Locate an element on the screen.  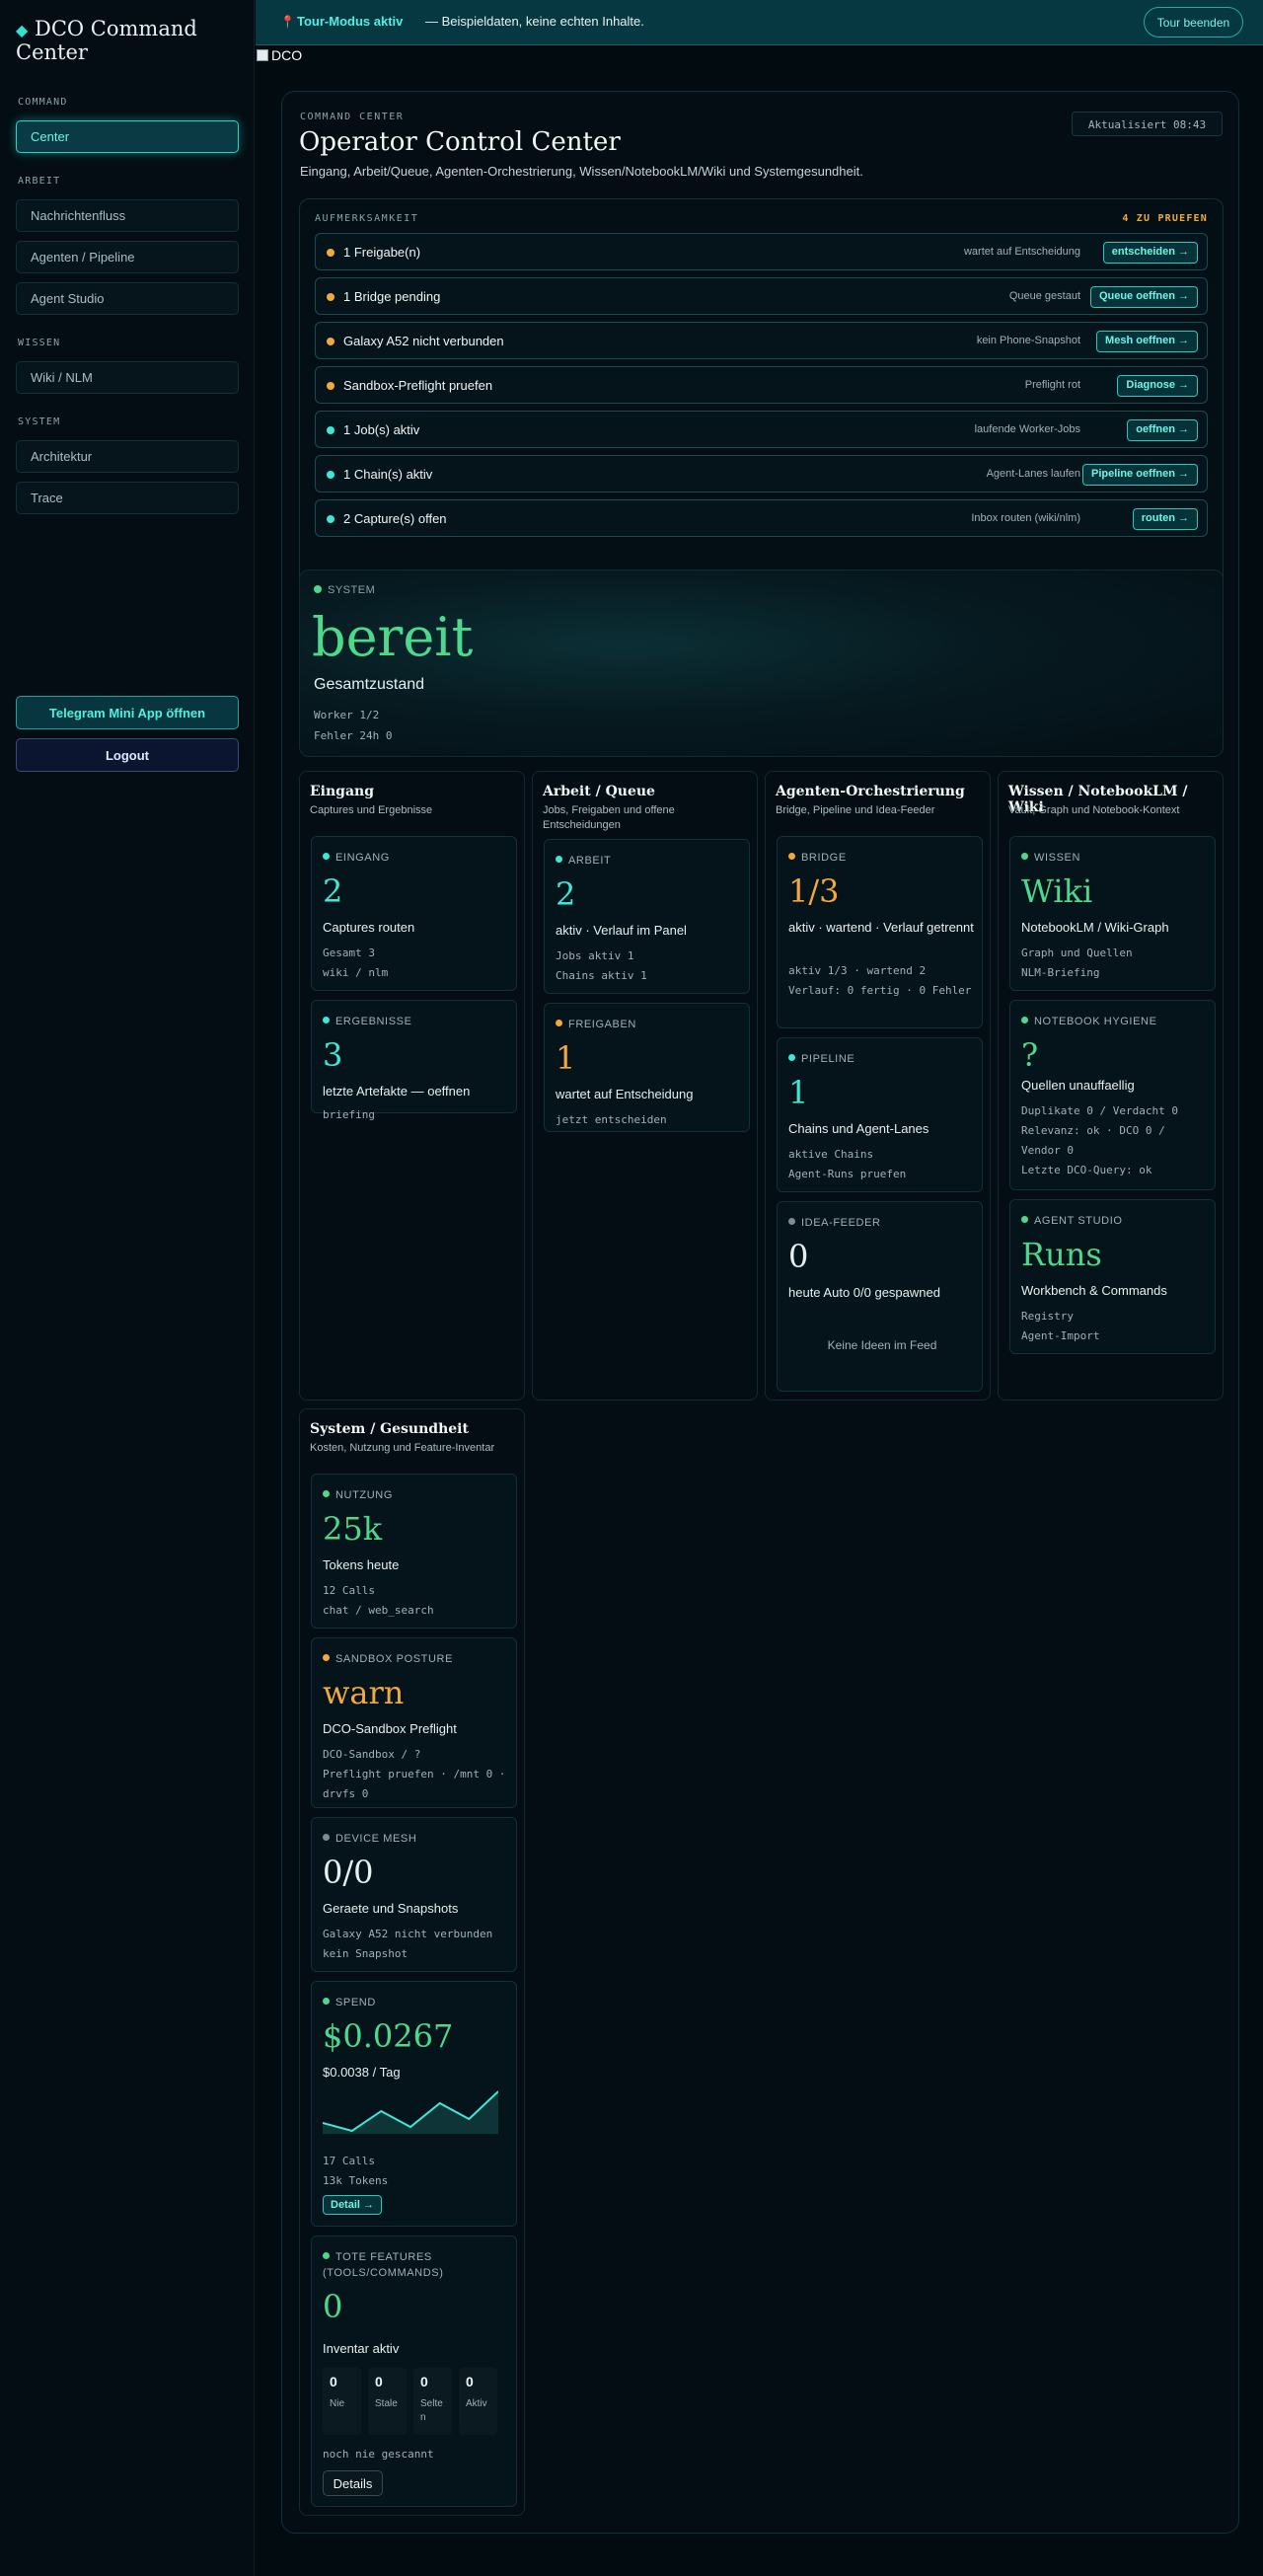
details-button: Details is located at coordinates (353, 2483).